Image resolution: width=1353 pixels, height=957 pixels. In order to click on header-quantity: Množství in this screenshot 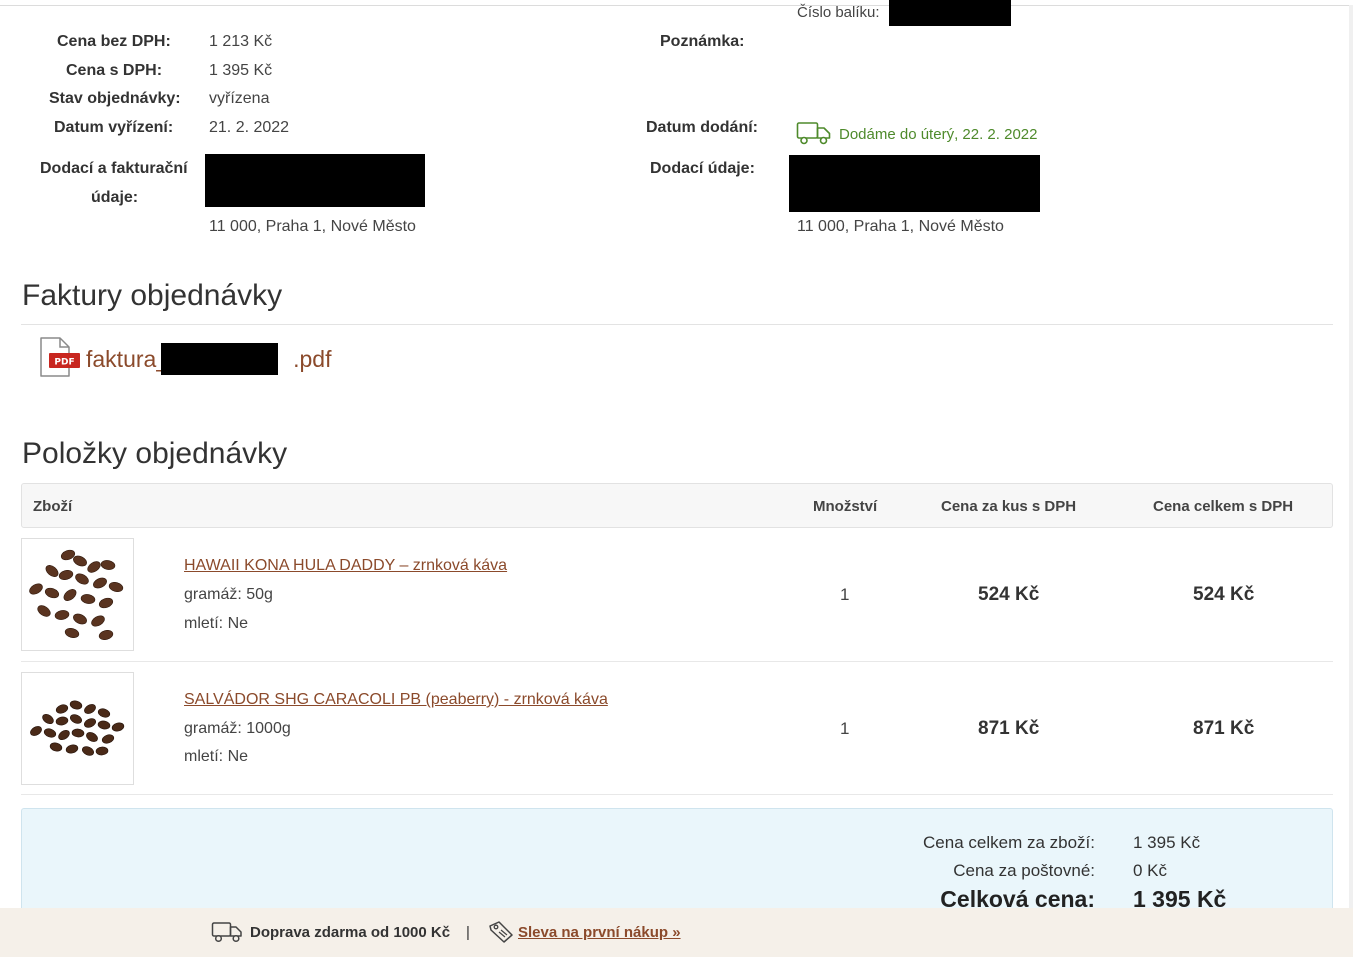, I will do `click(845, 506)`.